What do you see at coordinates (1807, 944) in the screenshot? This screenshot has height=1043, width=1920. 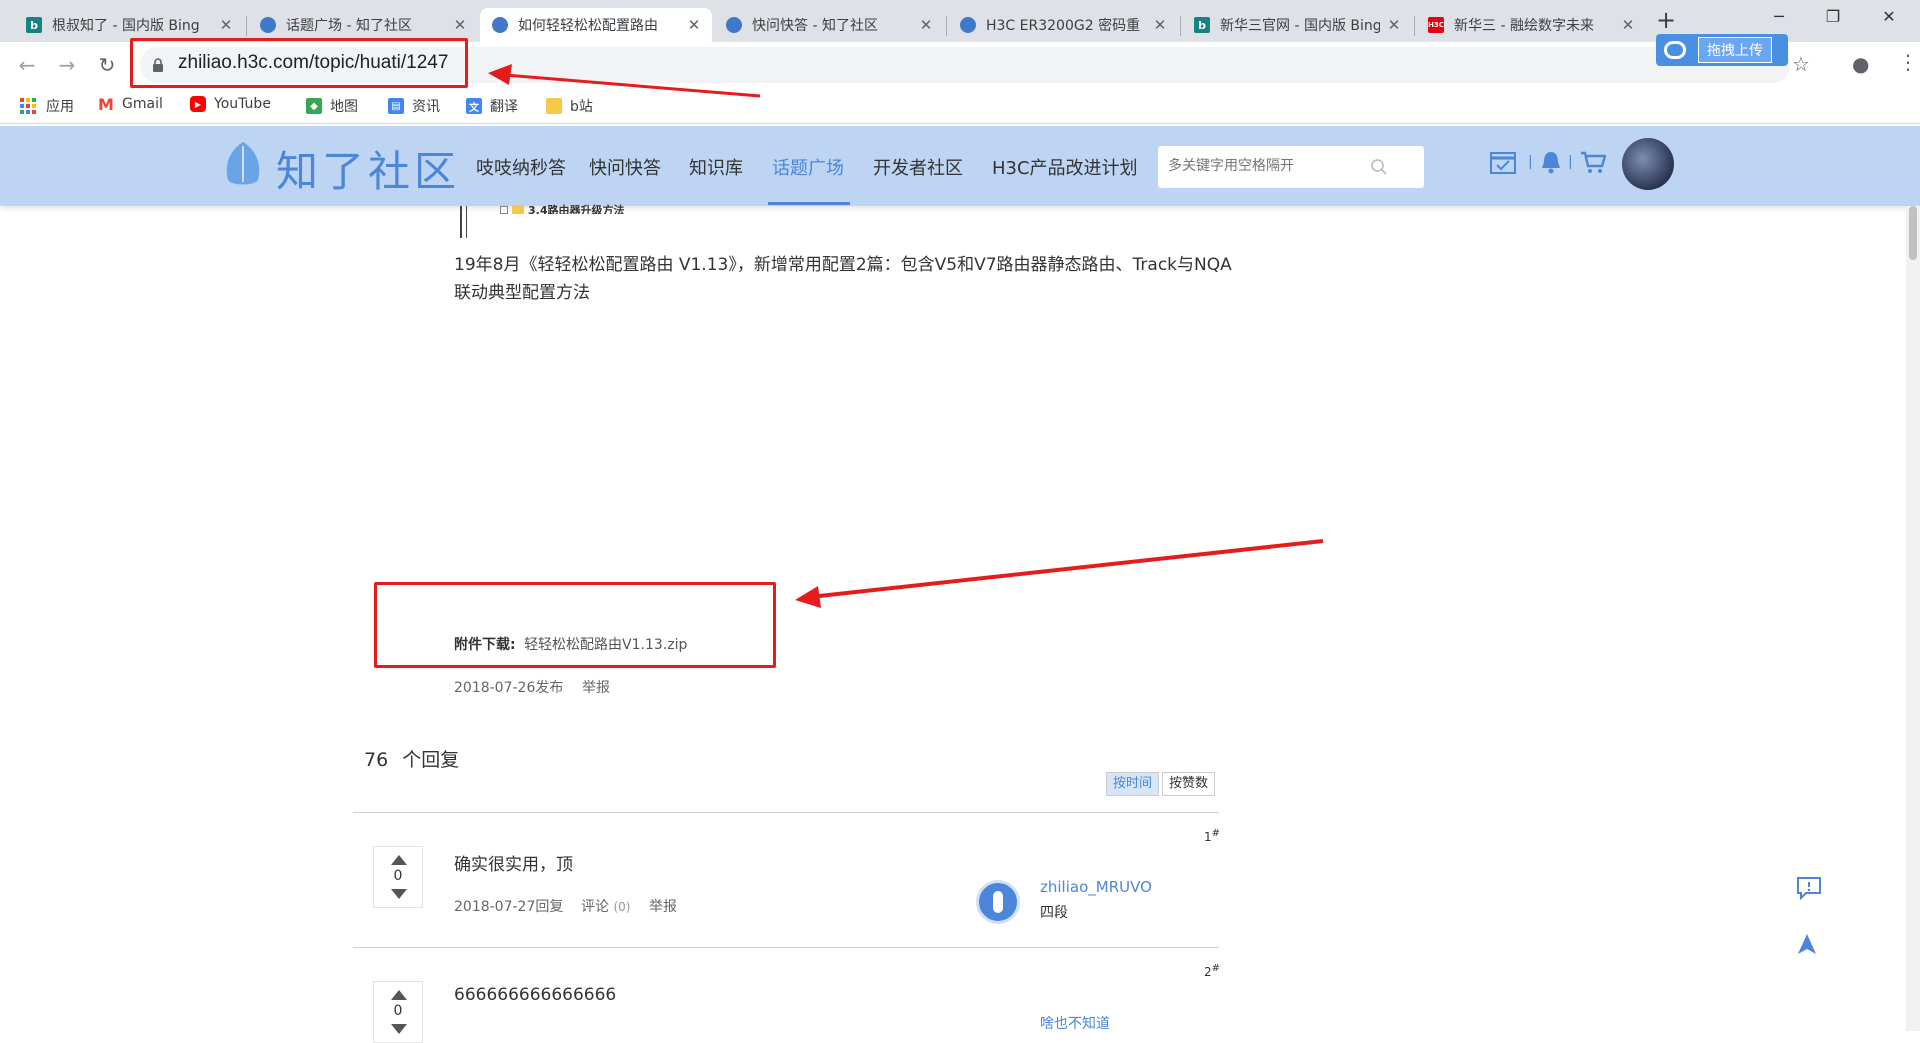 I see `back-to-top-icon` at bounding box center [1807, 944].